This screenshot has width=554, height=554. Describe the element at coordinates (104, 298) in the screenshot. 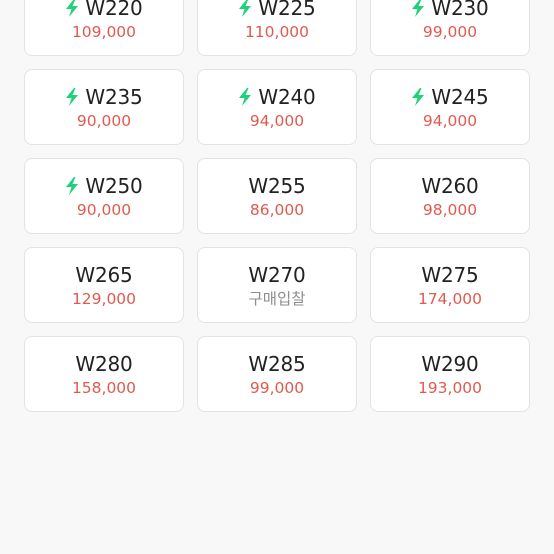

I see `price-label: 129,000` at that location.